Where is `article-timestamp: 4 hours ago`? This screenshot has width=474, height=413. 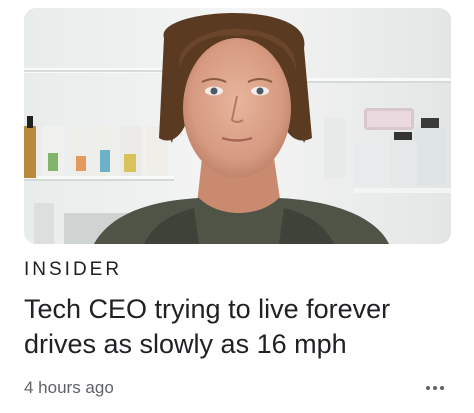
article-timestamp: 4 hours ago is located at coordinates (69, 387).